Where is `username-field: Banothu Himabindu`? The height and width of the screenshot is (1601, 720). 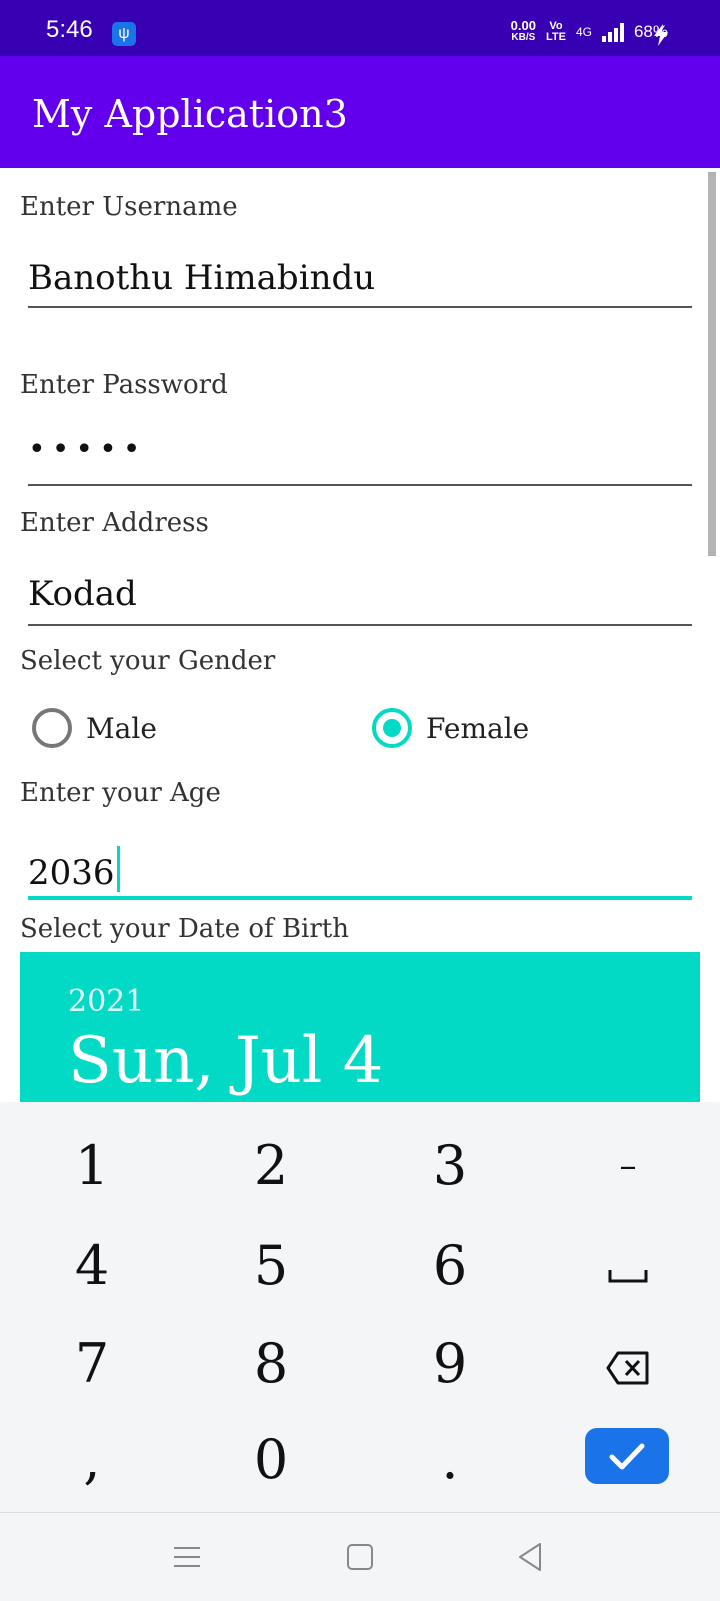
username-field: Banothu Himabindu is located at coordinates (360, 283).